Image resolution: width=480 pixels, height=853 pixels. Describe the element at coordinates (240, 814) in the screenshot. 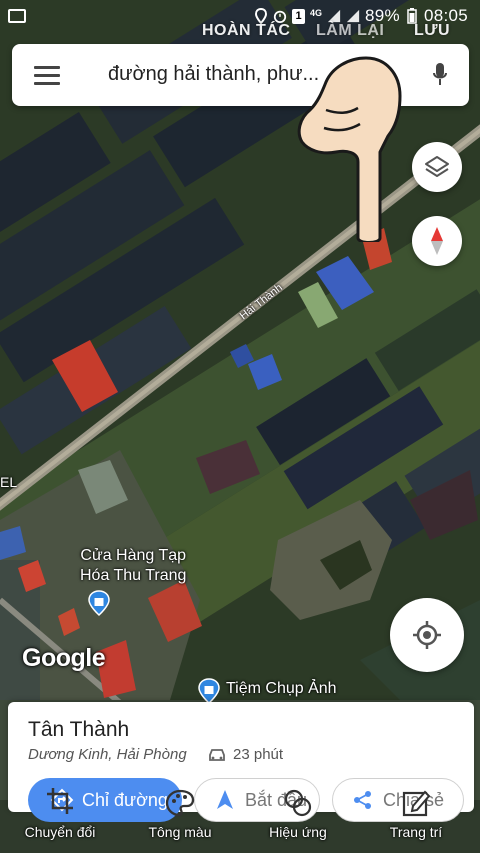

I see `editor-toolbar: Chuyển đổi Tông màu Hiệu ứng Trang trí` at that location.